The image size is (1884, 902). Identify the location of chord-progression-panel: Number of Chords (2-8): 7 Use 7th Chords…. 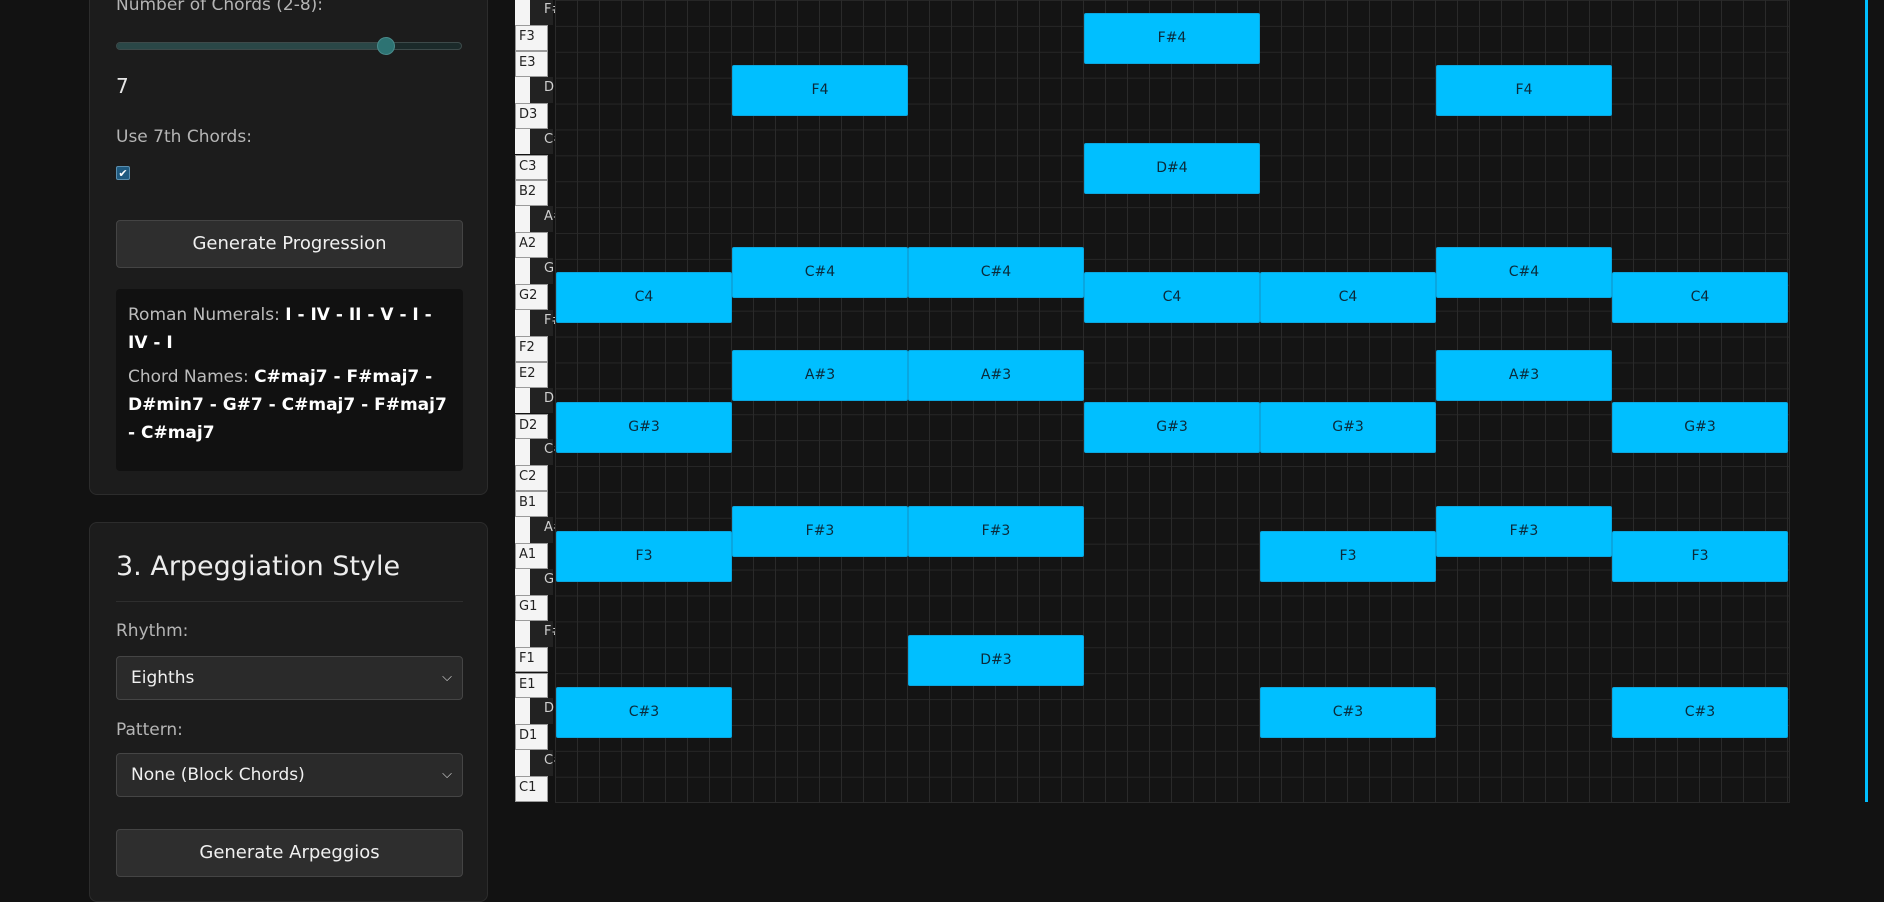
(288, 247).